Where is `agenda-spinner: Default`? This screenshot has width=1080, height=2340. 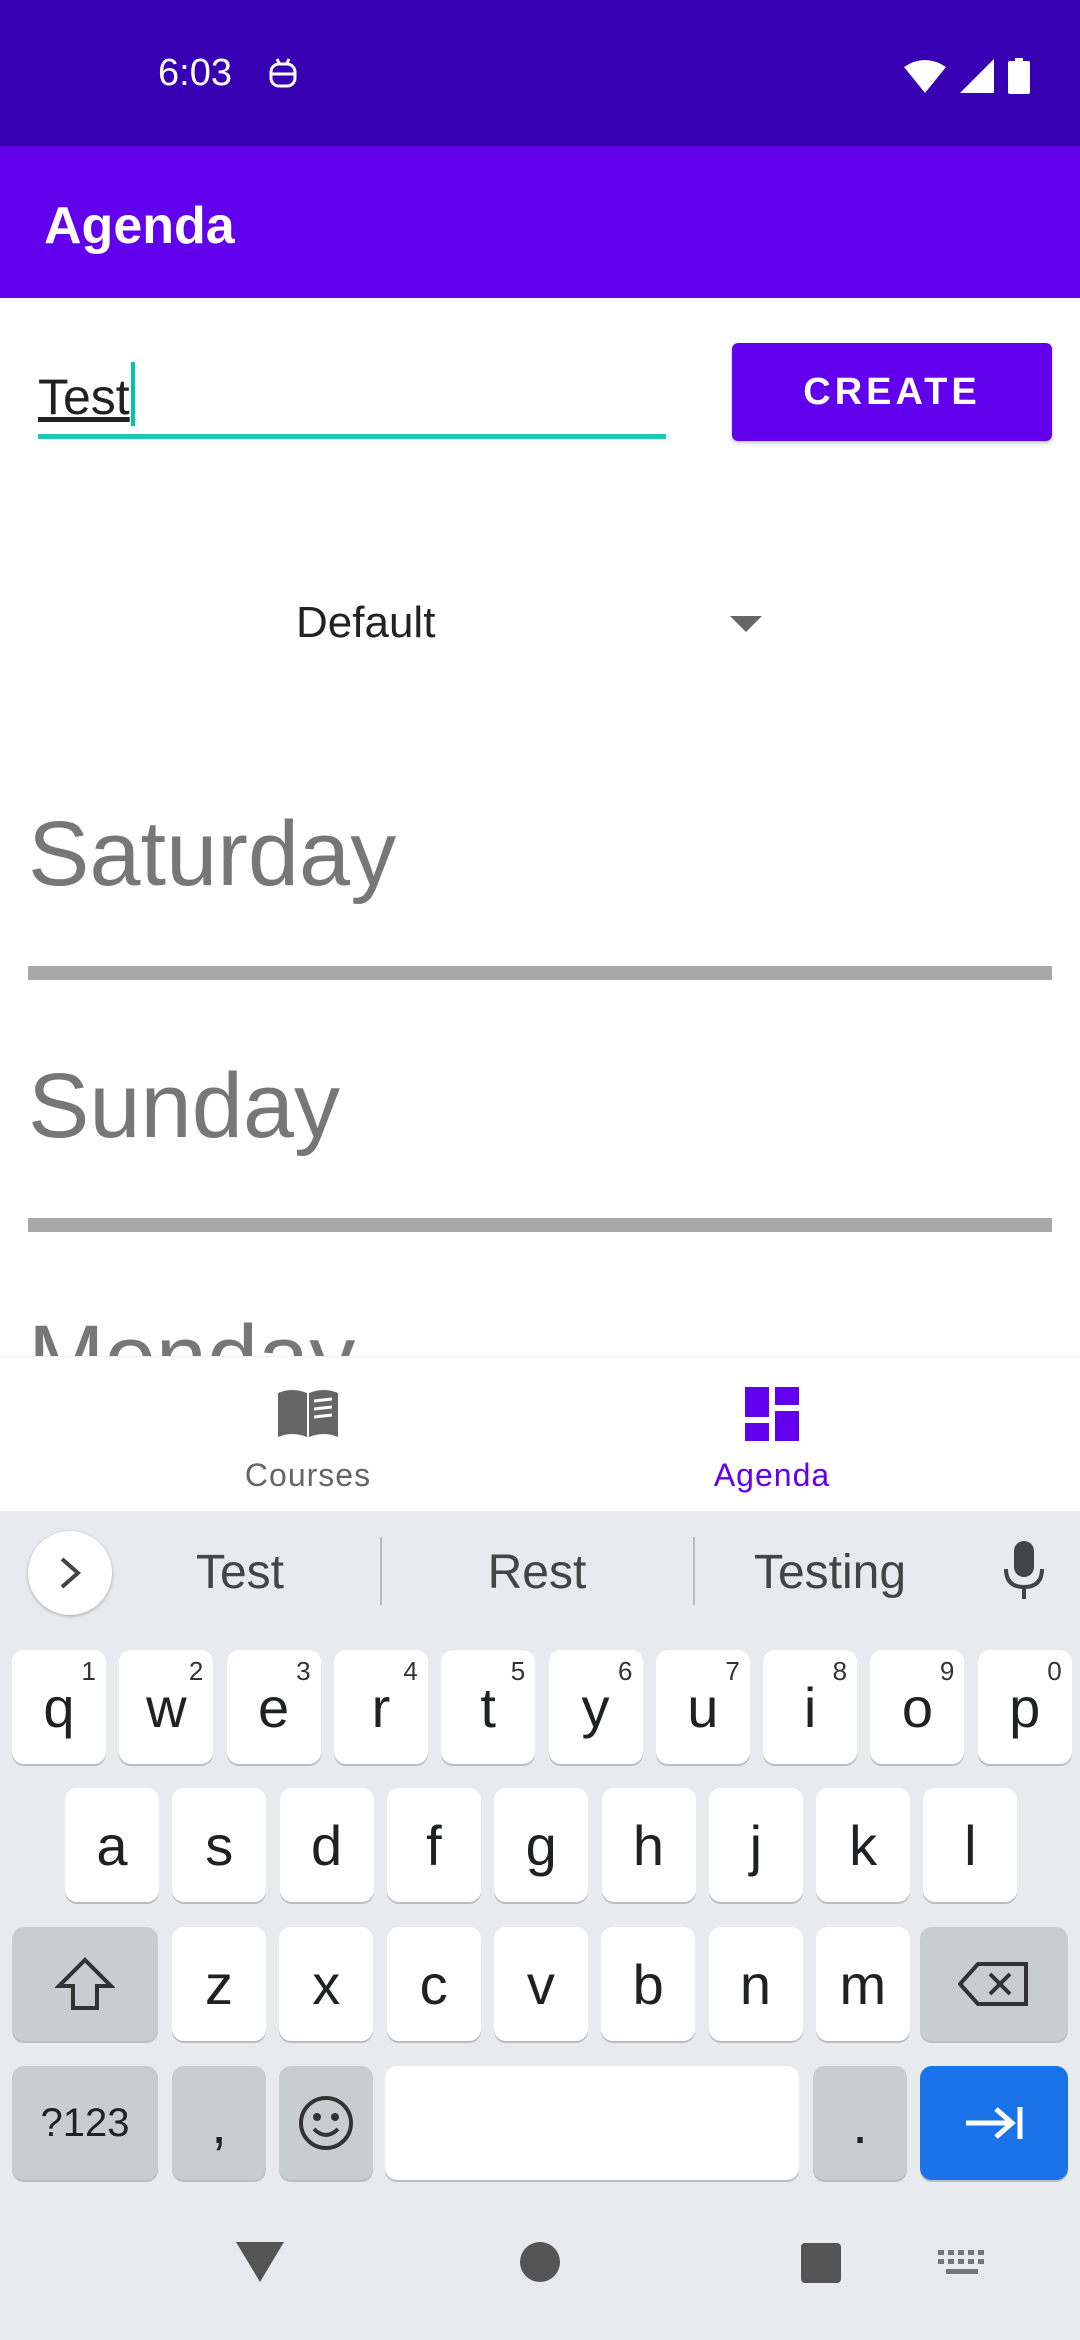 agenda-spinner: Default is located at coordinates (531, 623).